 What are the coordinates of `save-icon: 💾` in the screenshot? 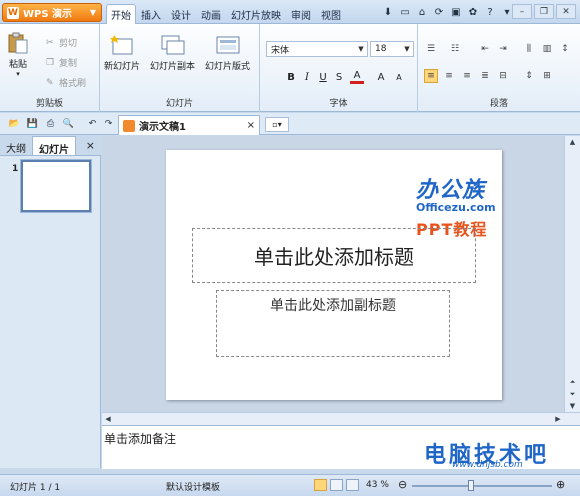 It's located at (32, 123).